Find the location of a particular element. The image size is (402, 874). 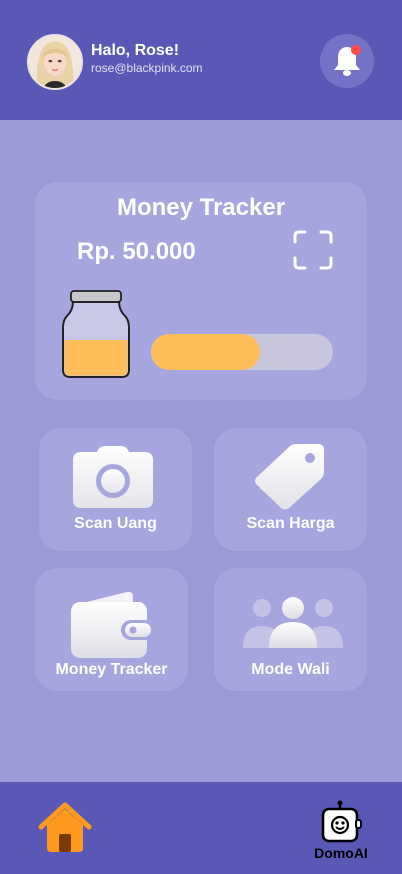

balance-amount: Rp. 50.000 is located at coordinates (136, 251).